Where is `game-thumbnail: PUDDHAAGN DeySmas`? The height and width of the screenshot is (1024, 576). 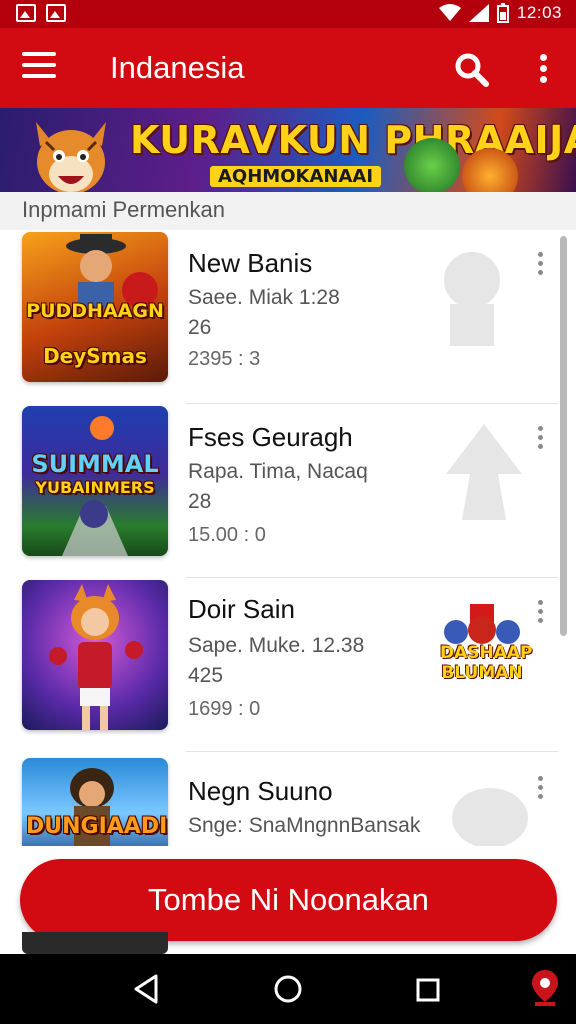
game-thumbnail: PUDDHAAGN DeySmas is located at coordinates (95, 307).